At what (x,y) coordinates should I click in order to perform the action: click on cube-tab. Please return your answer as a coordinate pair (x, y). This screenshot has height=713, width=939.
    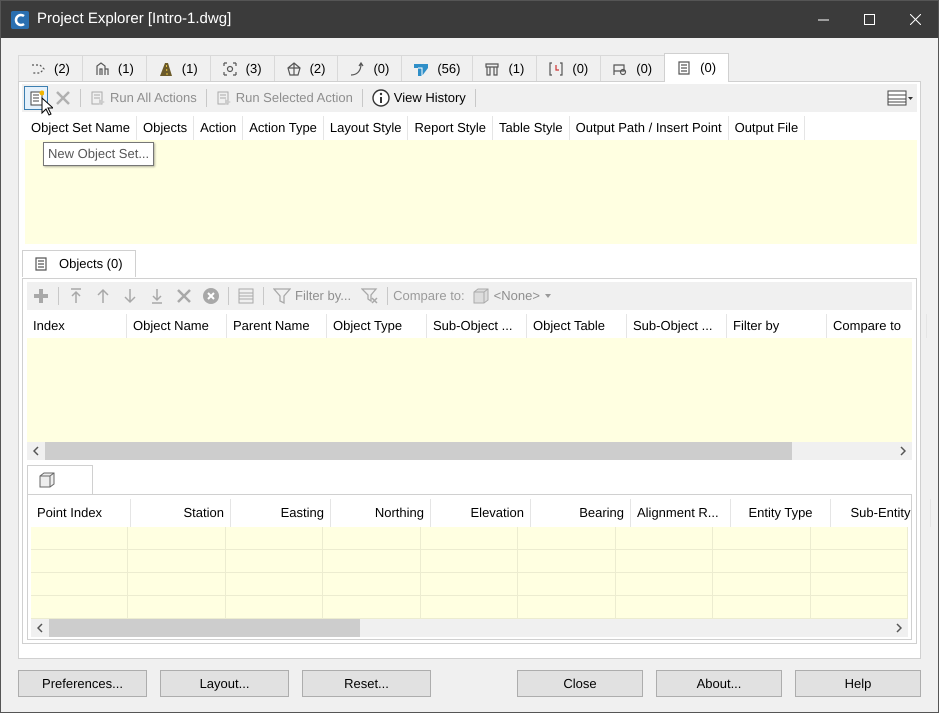
    Looking at the image, I should click on (60, 479).